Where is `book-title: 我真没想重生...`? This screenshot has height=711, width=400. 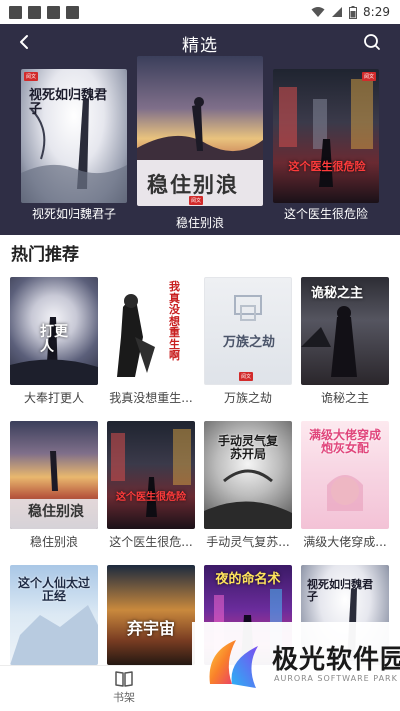
book-title: 我真没想重生... is located at coordinates (151, 397).